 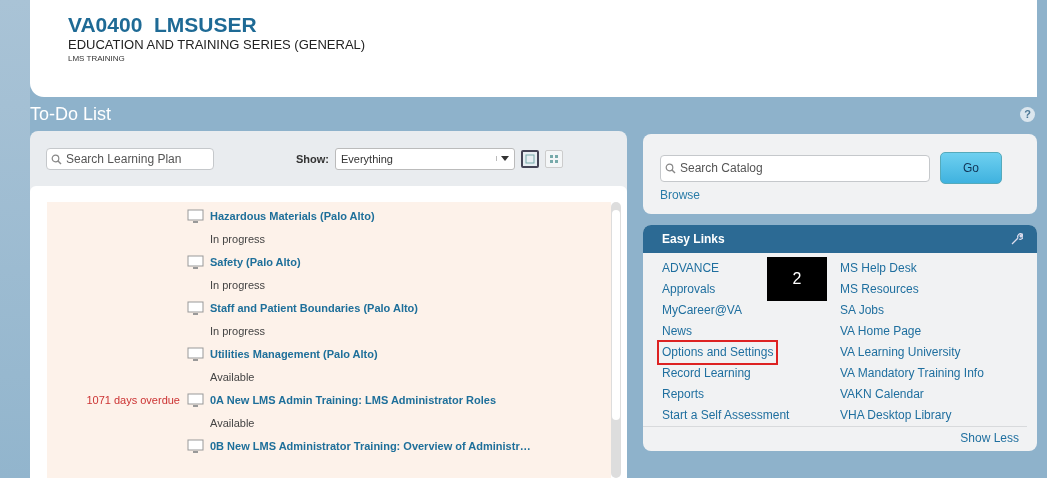 I want to click on show-label: Show:, so click(x=312, y=158).